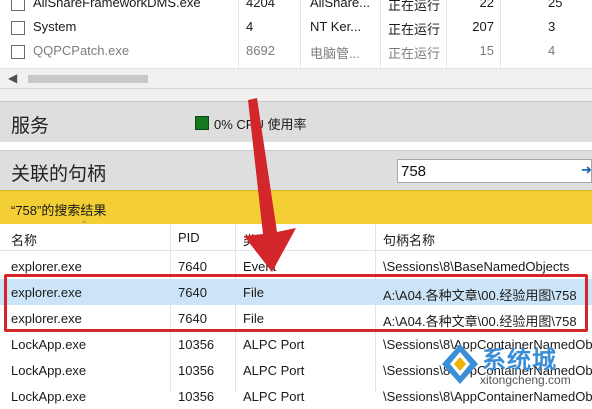 This screenshot has height=409, width=592. Describe the element at coordinates (192, 266) in the screenshot. I see `handle-pid: 7640` at that location.